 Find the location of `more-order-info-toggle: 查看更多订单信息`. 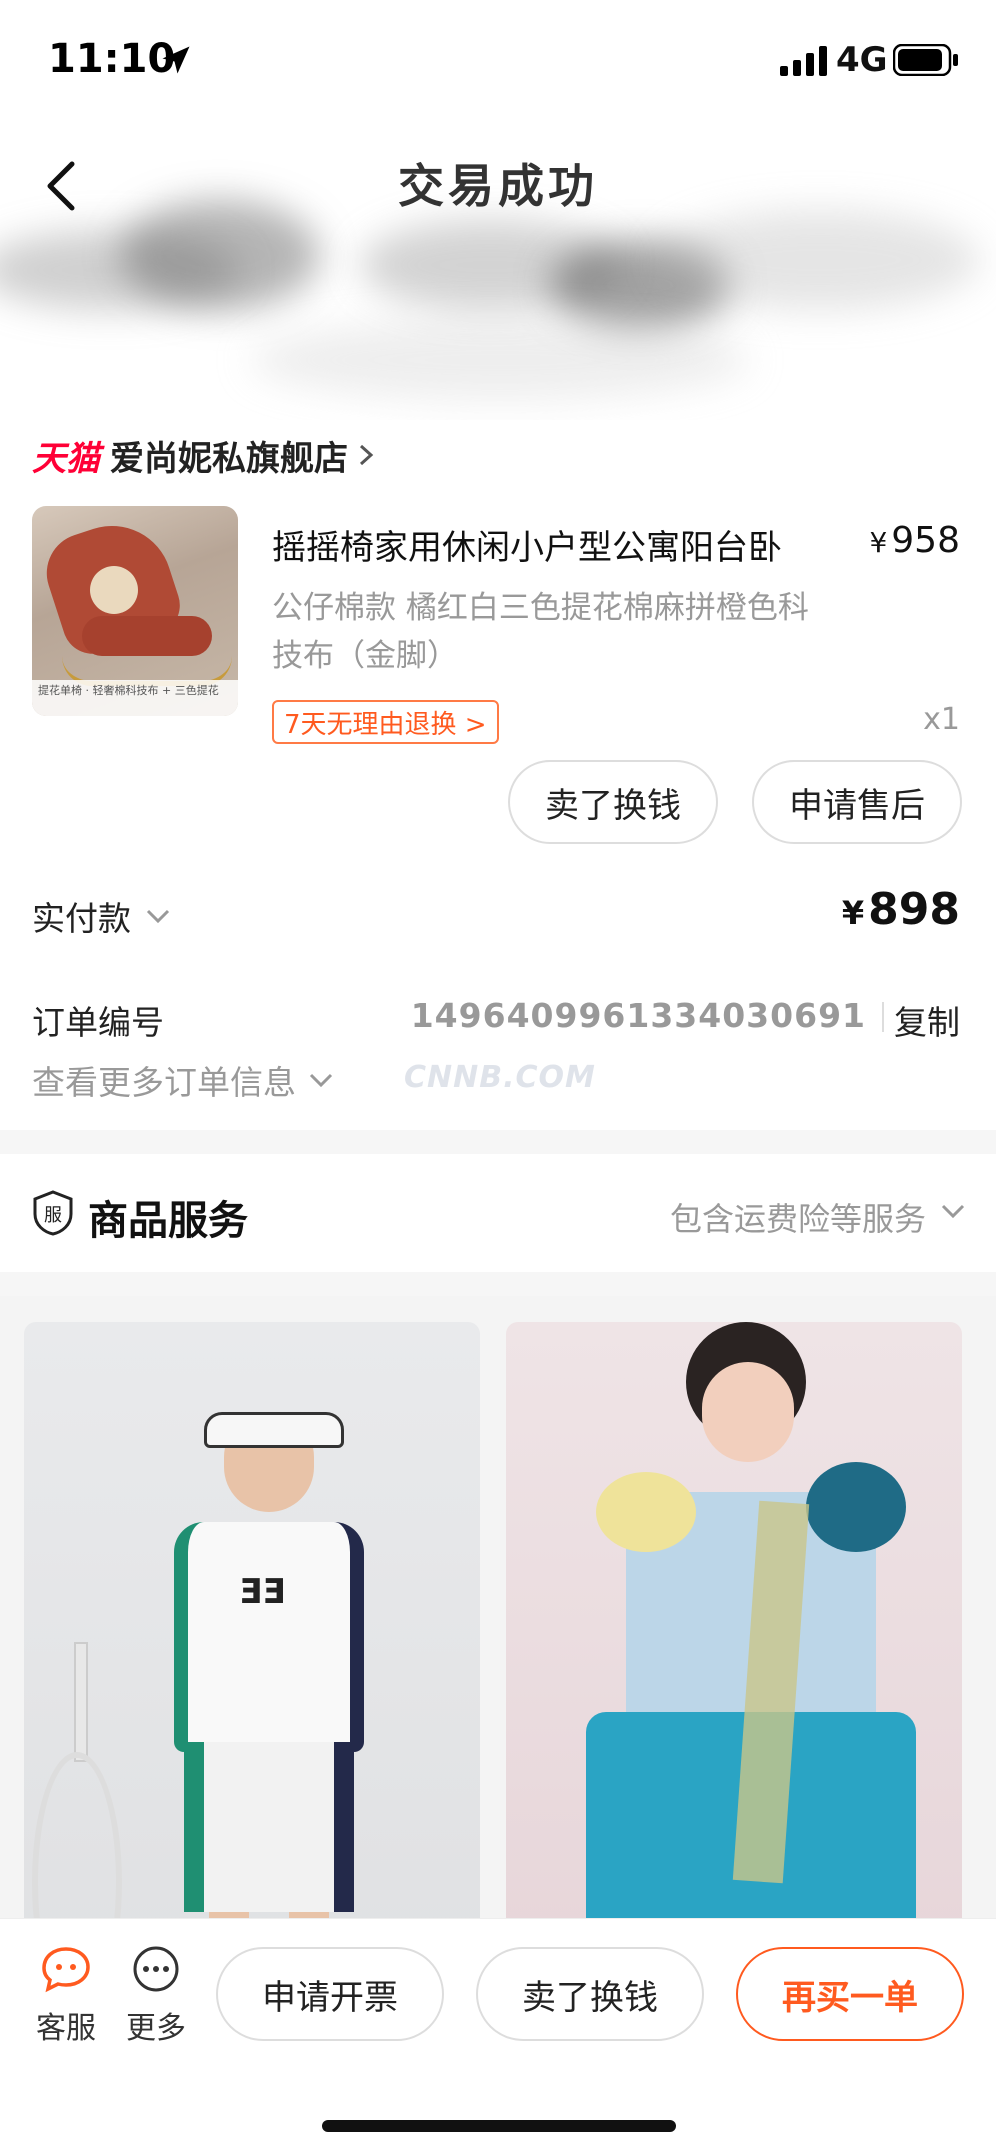

more-order-info-toggle: 查看更多订单信息 is located at coordinates (183, 1080).